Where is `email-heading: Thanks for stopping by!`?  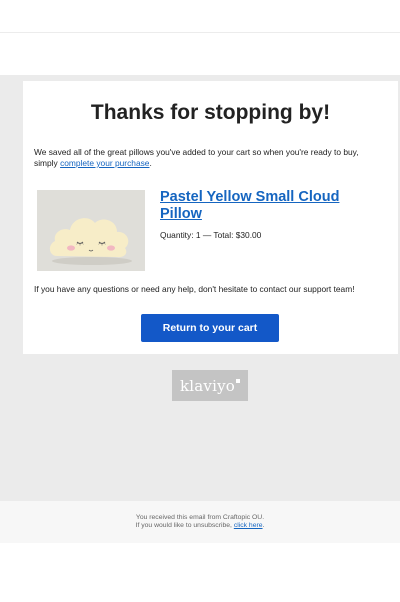 email-heading: Thanks for stopping by! is located at coordinates (210, 112).